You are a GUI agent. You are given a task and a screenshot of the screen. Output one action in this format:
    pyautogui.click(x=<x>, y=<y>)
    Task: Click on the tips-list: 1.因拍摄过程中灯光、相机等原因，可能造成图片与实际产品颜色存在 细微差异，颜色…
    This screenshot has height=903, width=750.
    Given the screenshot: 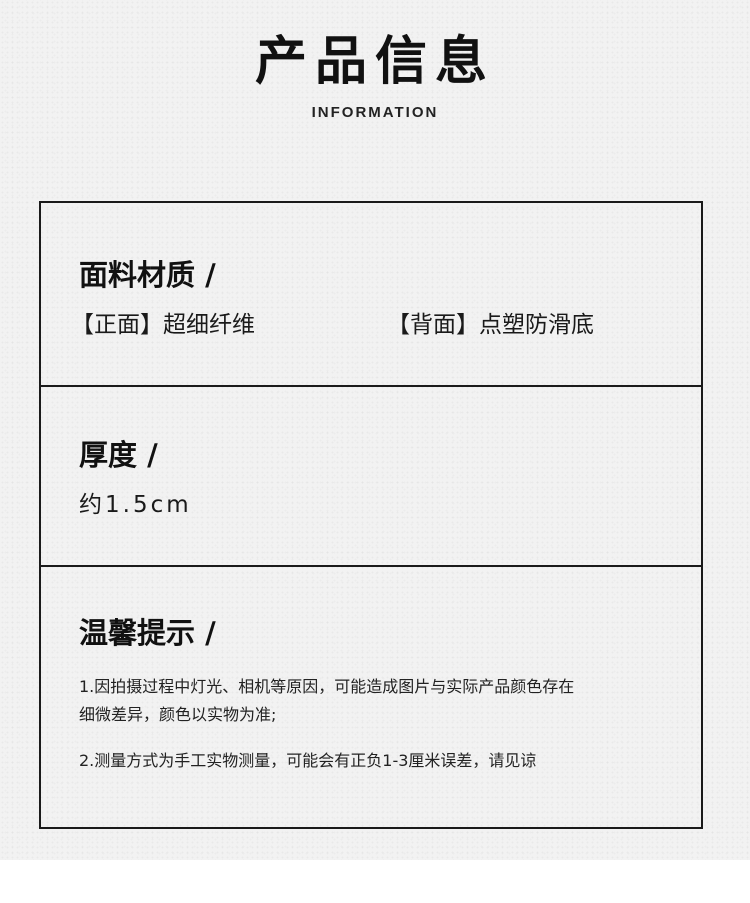 What is the action you would take?
    pyautogui.click(x=390, y=724)
    